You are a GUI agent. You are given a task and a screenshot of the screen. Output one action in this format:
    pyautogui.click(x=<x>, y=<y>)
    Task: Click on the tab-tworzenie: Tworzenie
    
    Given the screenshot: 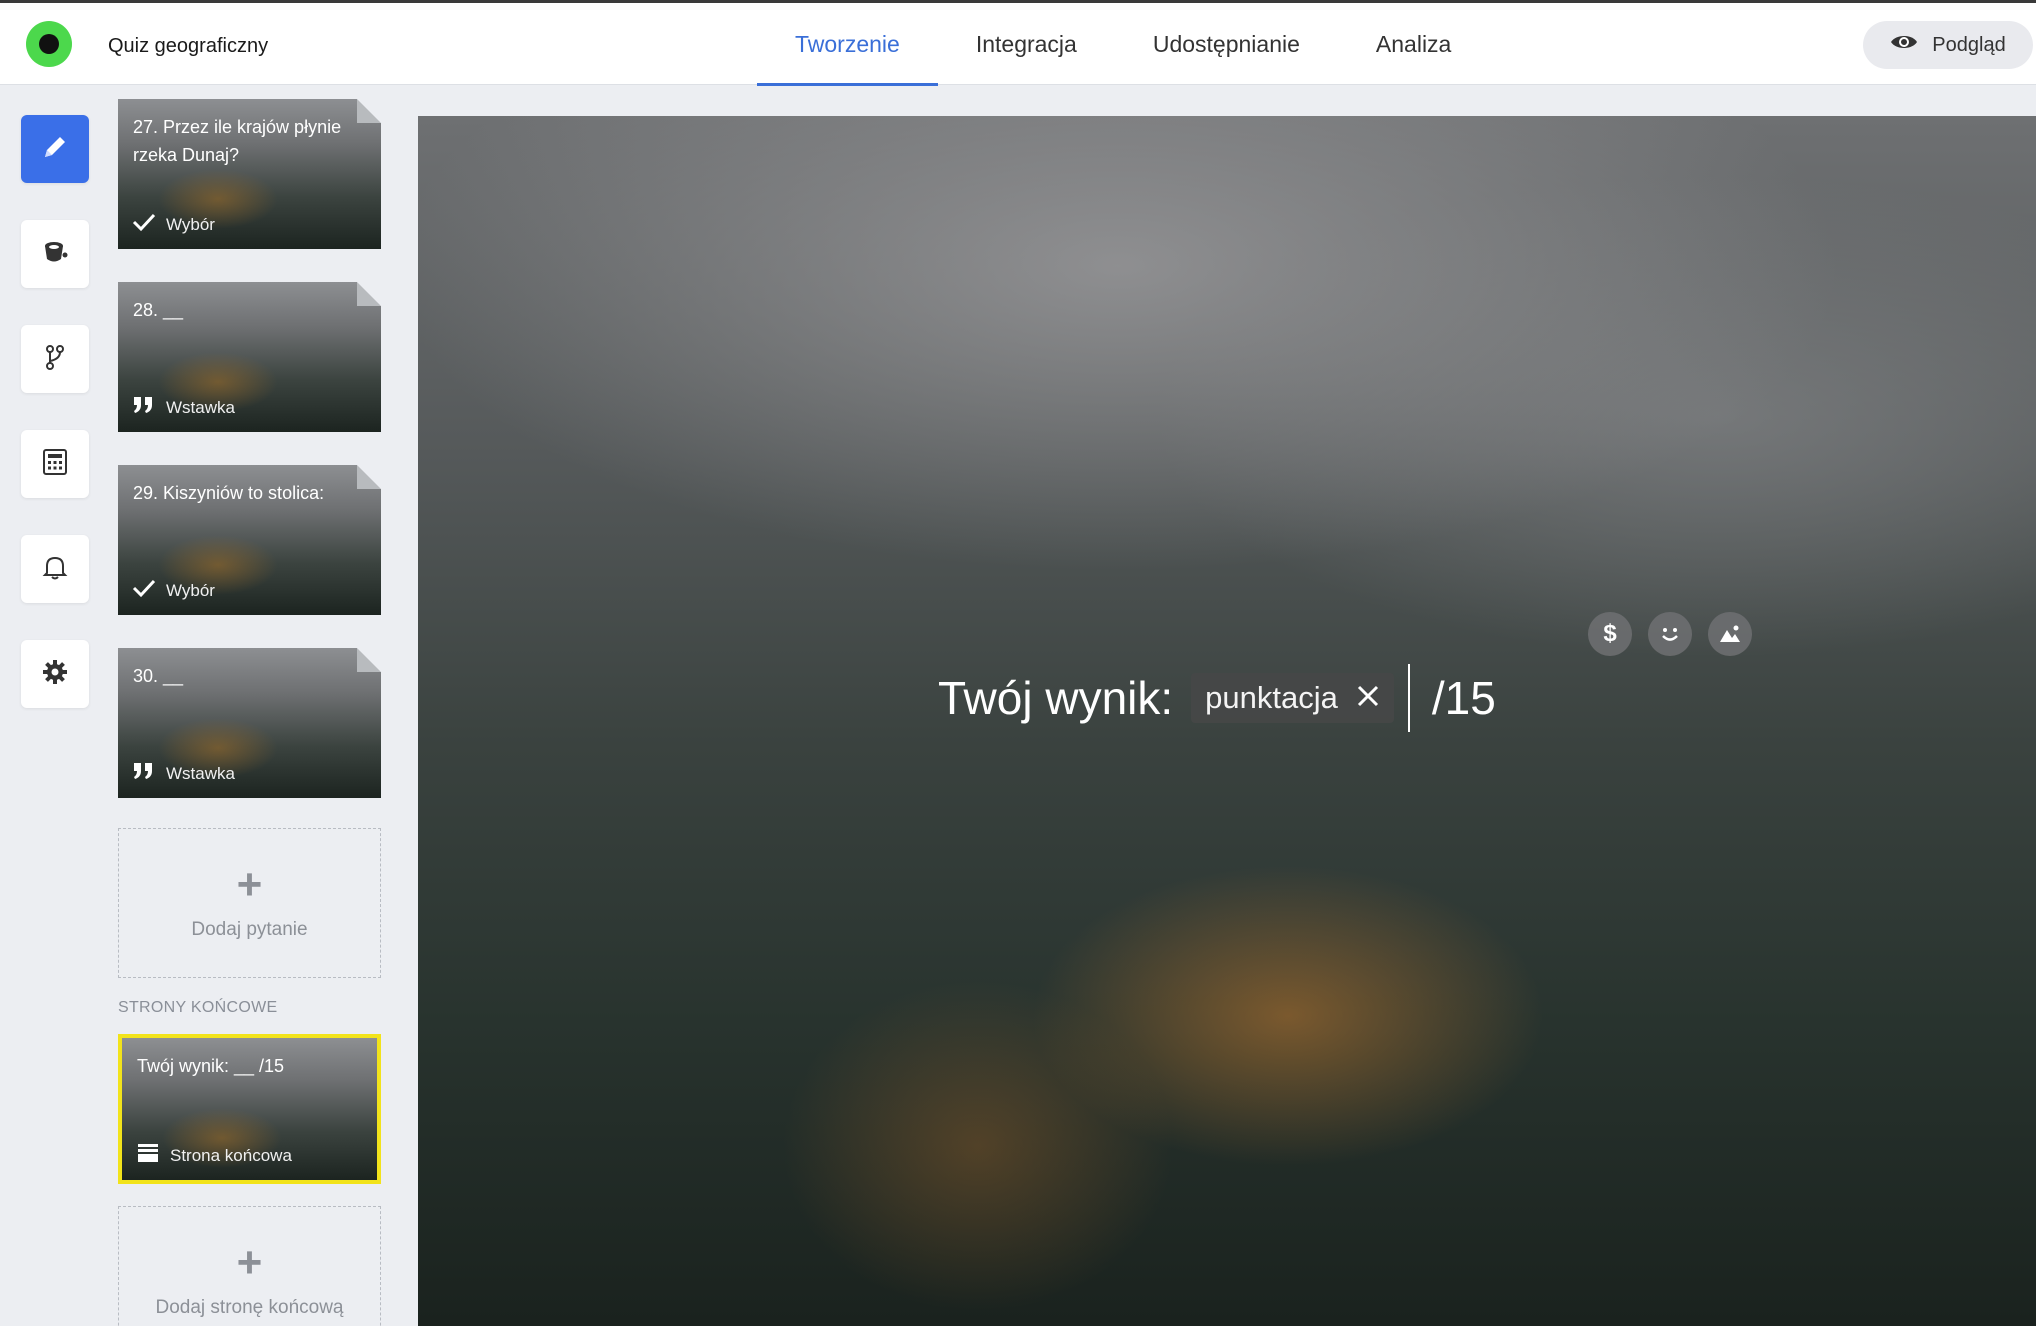 What is the action you would take?
    pyautogui.click(x=847, y=44)
    